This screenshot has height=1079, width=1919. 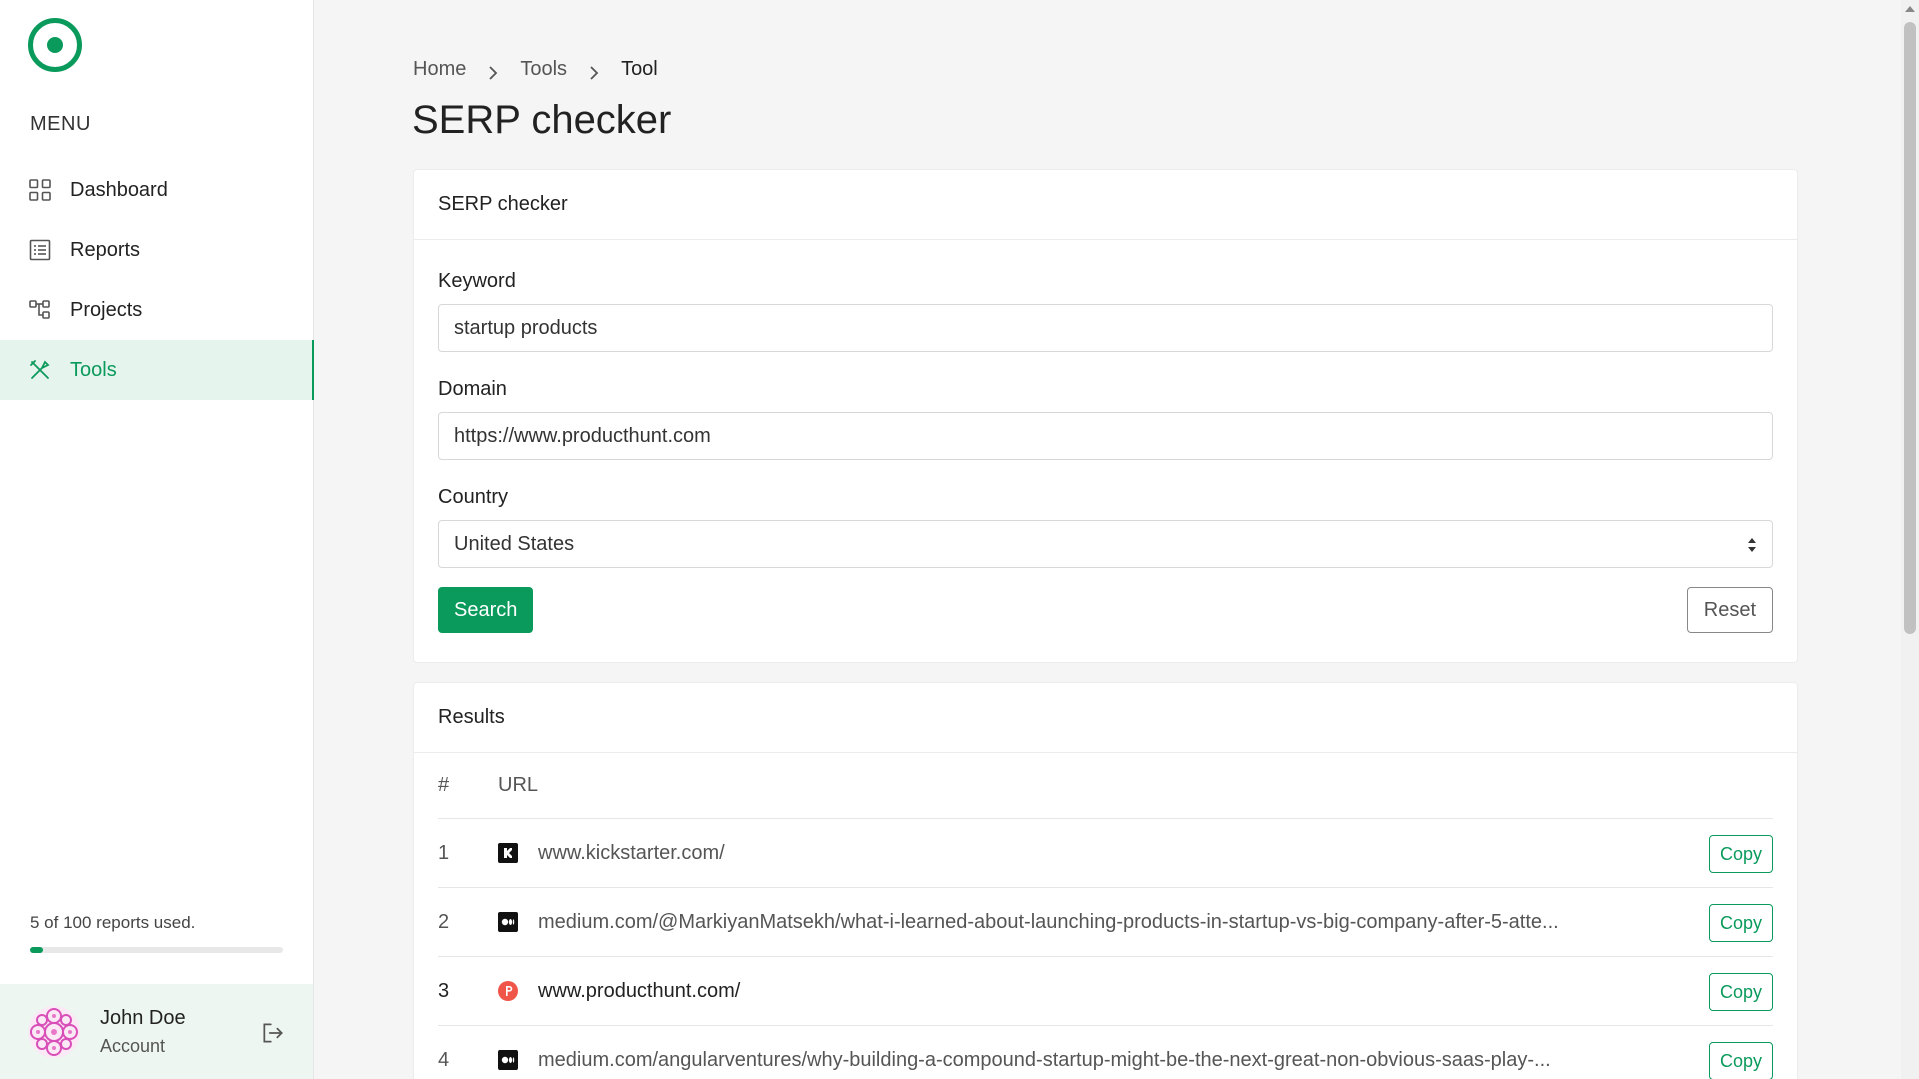 I want to click on sidebar-nav: Dashboard Reports Projects Tools, so click(x=157, y=280).